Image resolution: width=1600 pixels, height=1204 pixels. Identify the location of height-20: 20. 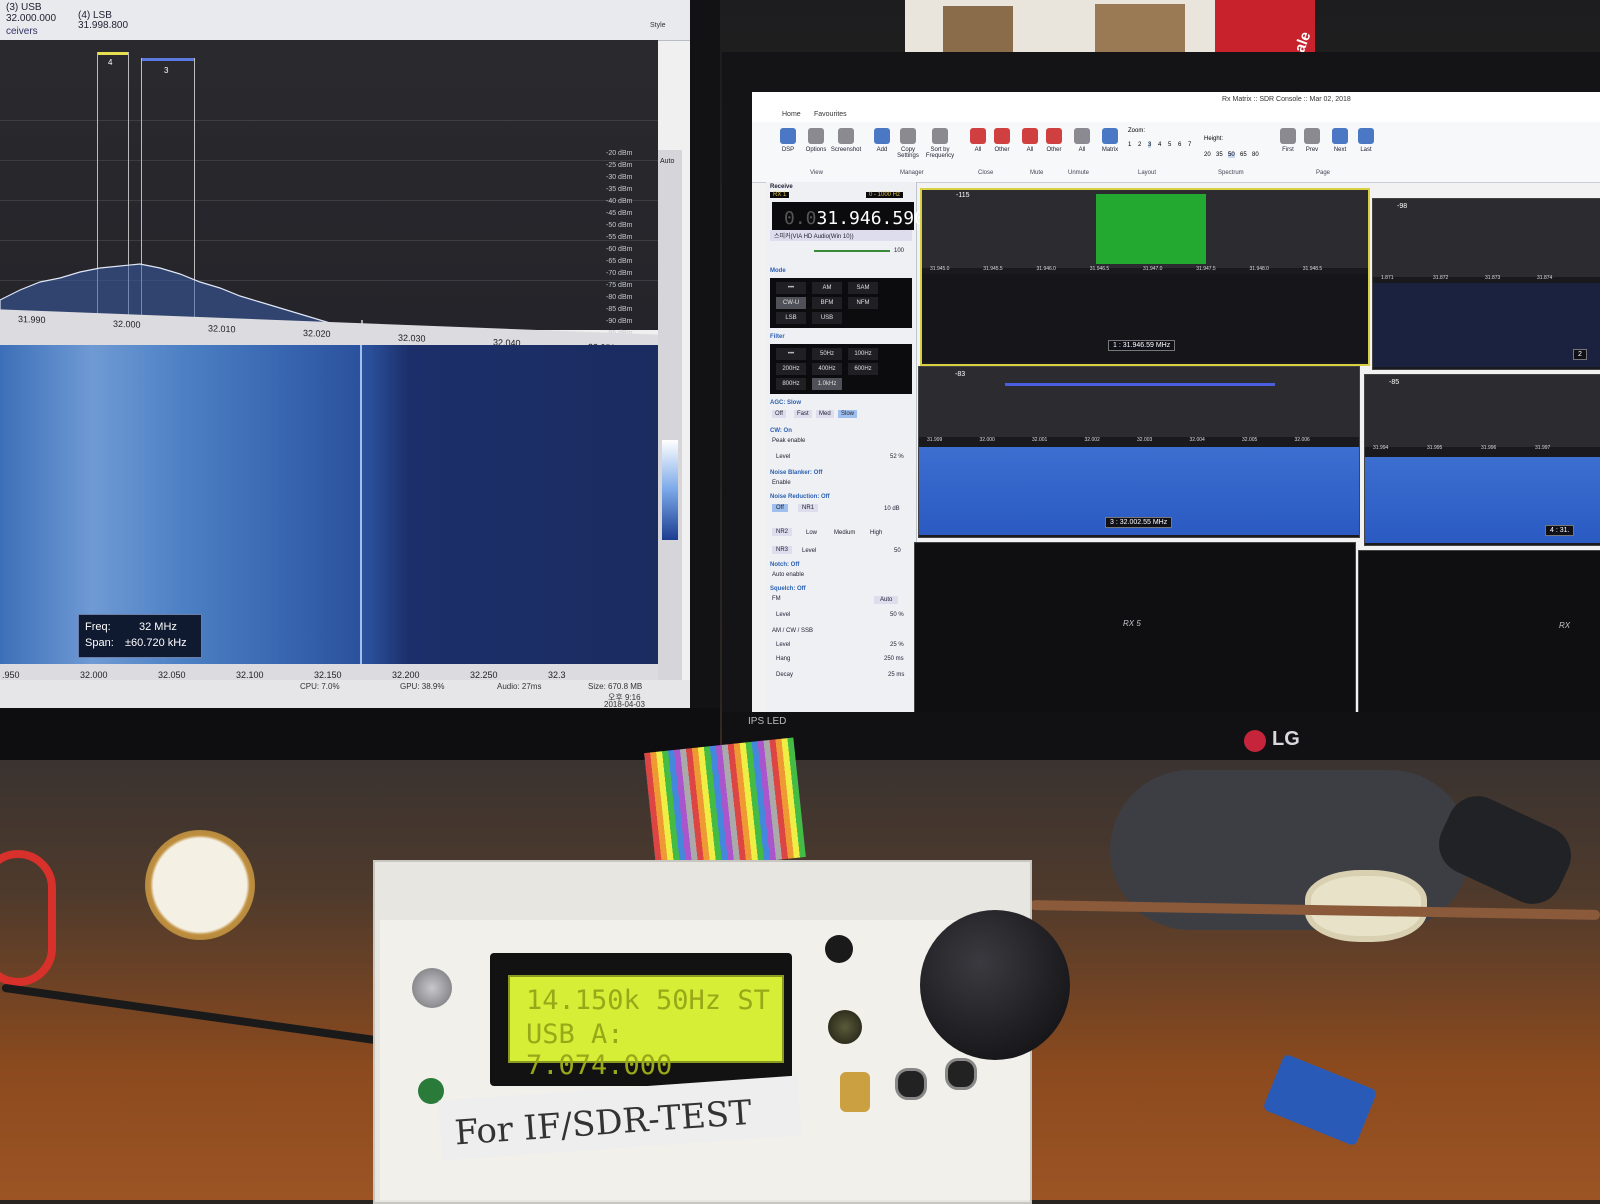
(1207, 155).